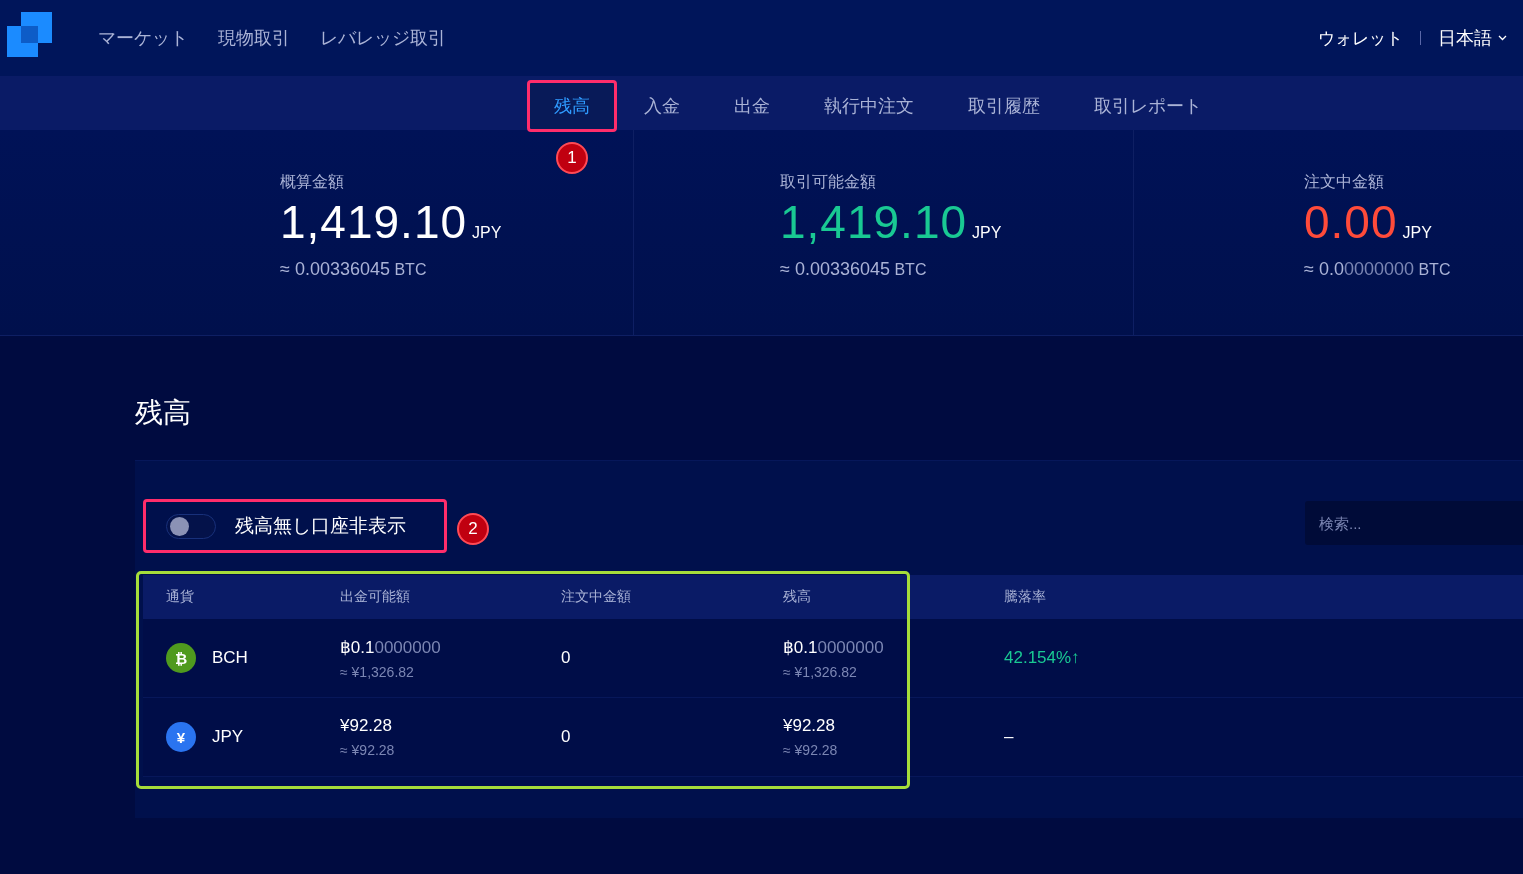 The height and width of the screenshot is (874, 1523). I want to click on summary-amount: 0.00, so click(1351, 222).